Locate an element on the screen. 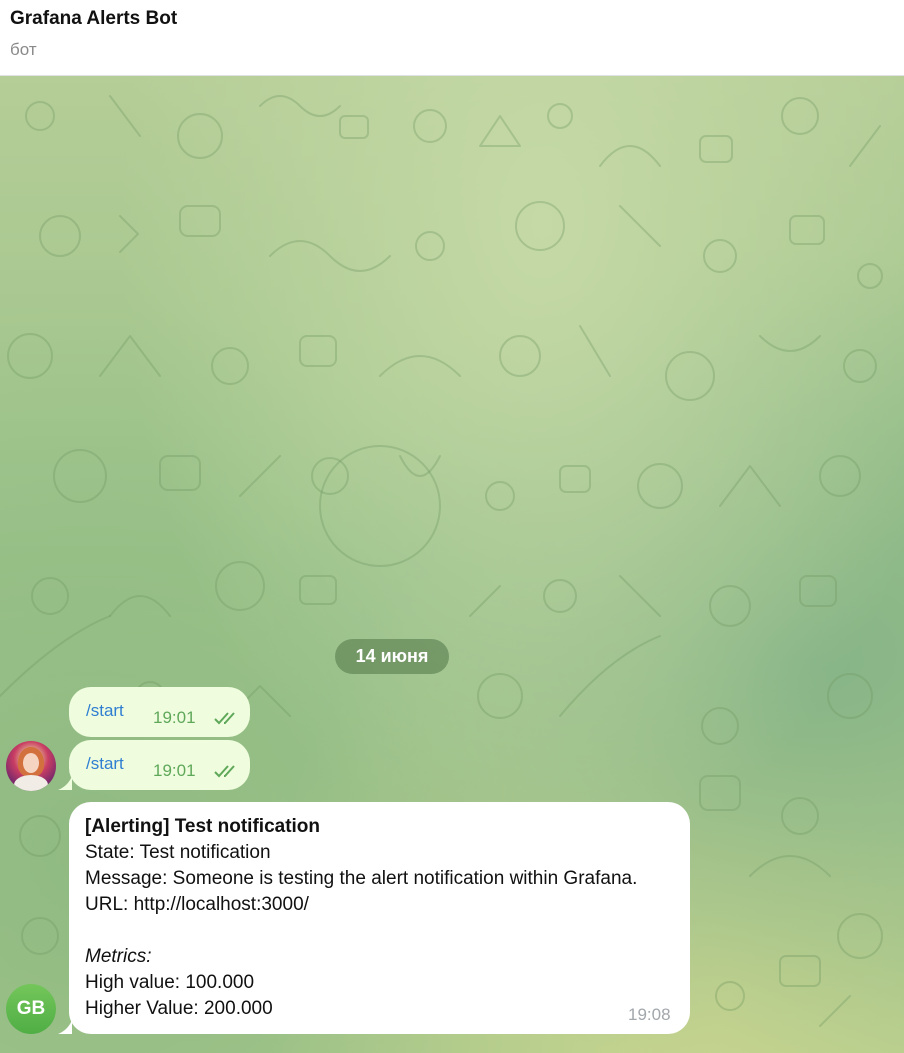 The height and width of the screenshot is (1053, 904). chat-title: Grafana Alerts Bot is located at coordinates (93, 19).